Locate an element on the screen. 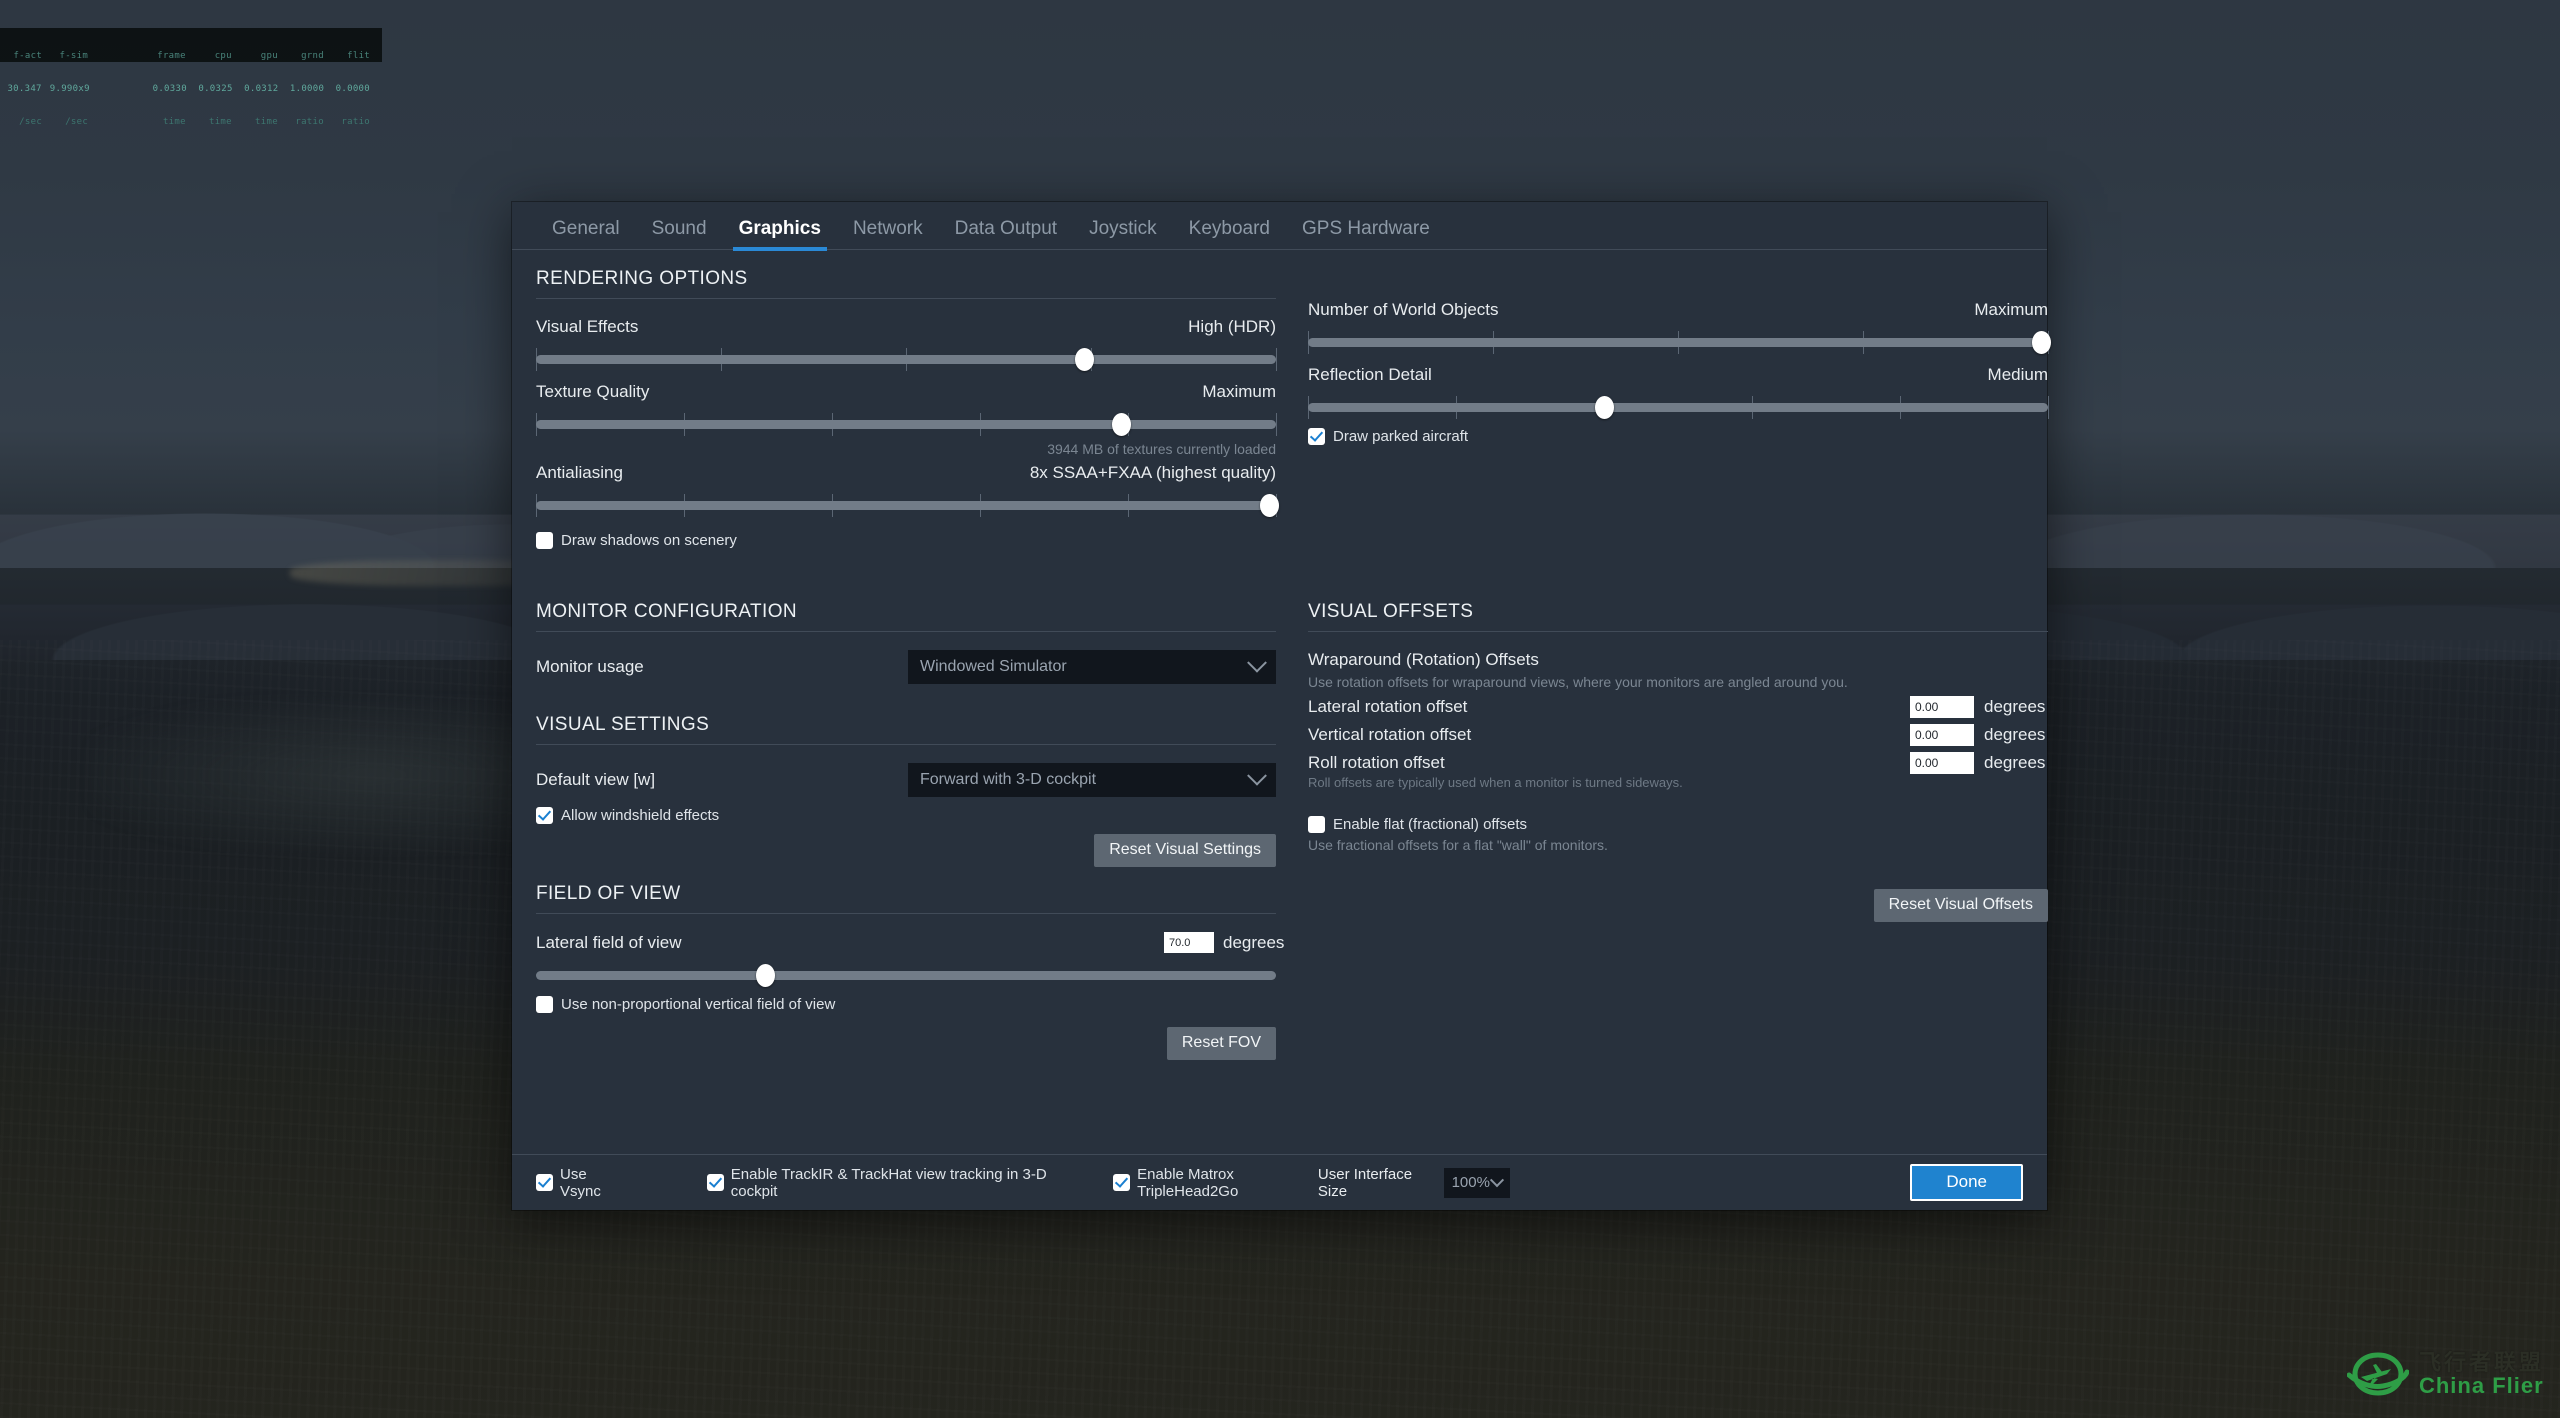 This screenshot has height=1418, width=2560. monitor-usage-dropdown: Windowed Simulator is located at coordinates (1092, 667).